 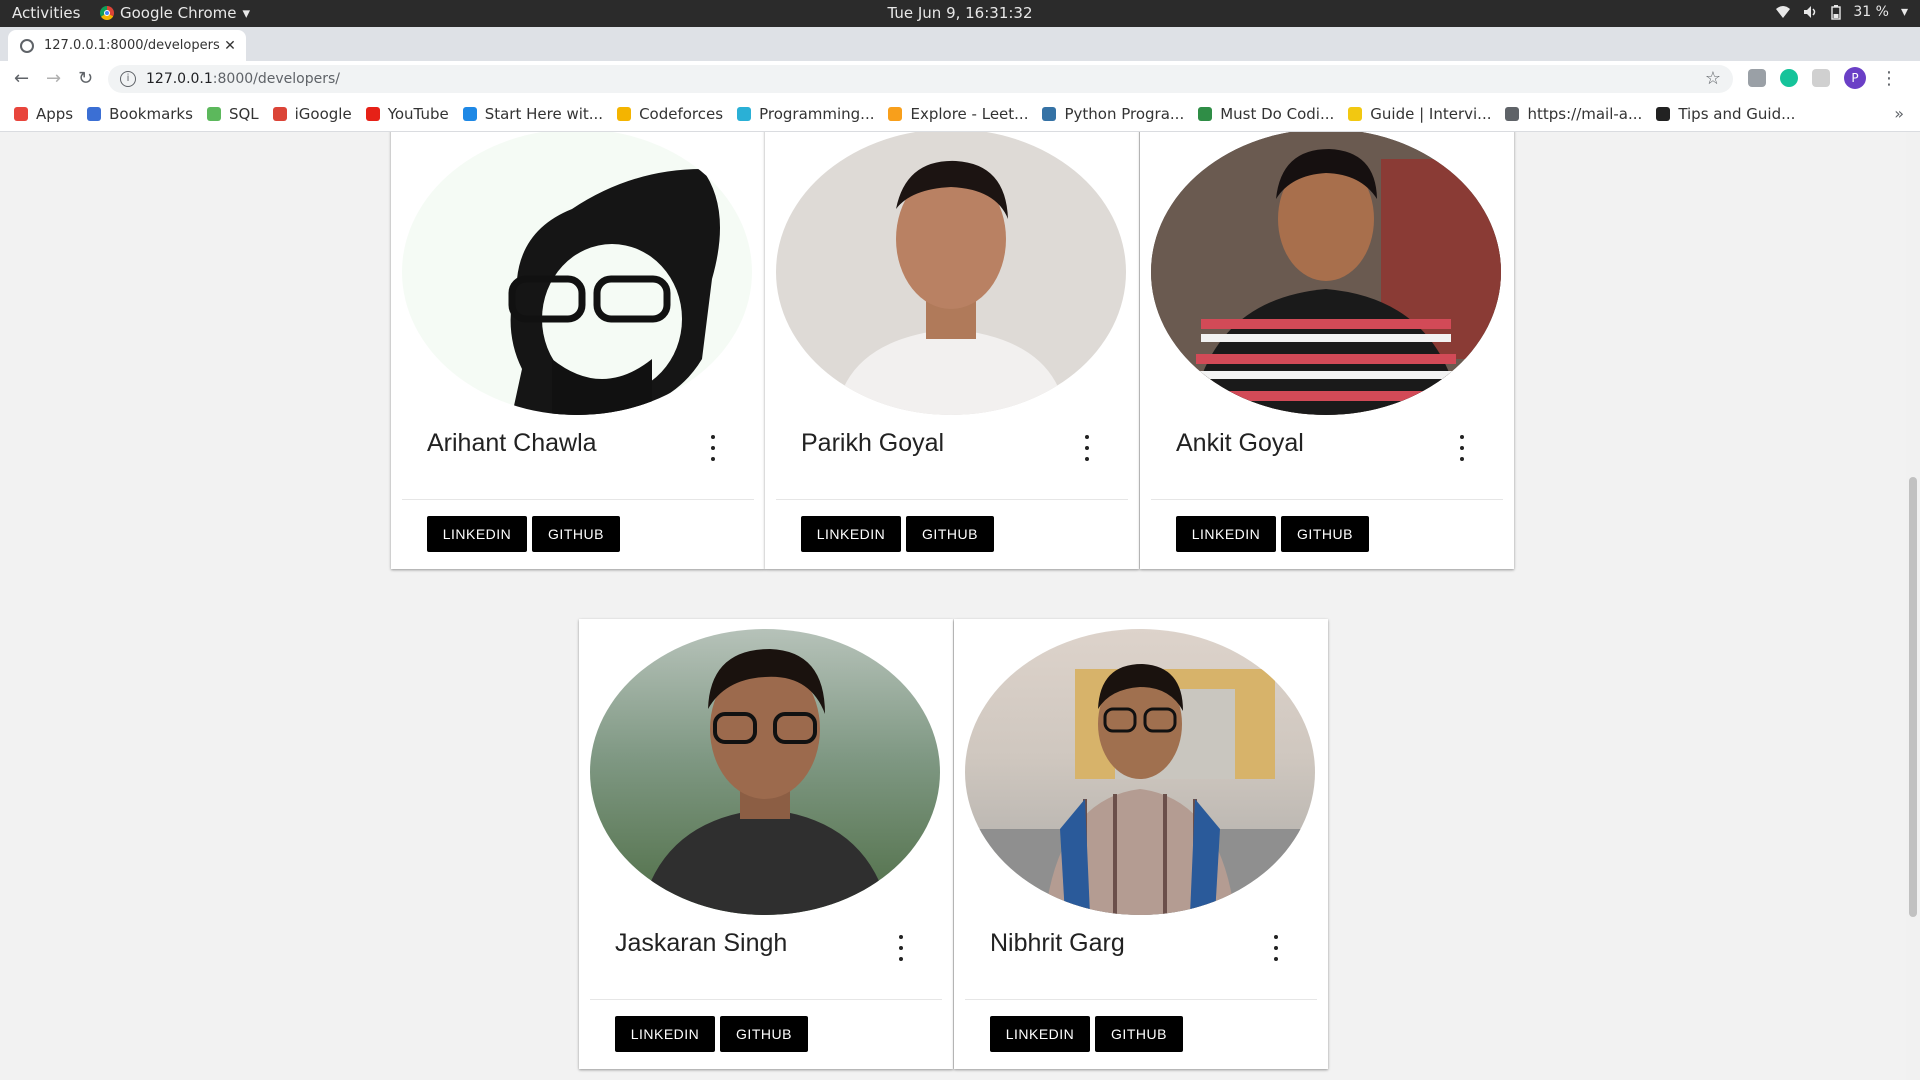 I want to click on browser-tab: 127.0.0.1:8000/developers/ ✕, so click(x=127, y=45).